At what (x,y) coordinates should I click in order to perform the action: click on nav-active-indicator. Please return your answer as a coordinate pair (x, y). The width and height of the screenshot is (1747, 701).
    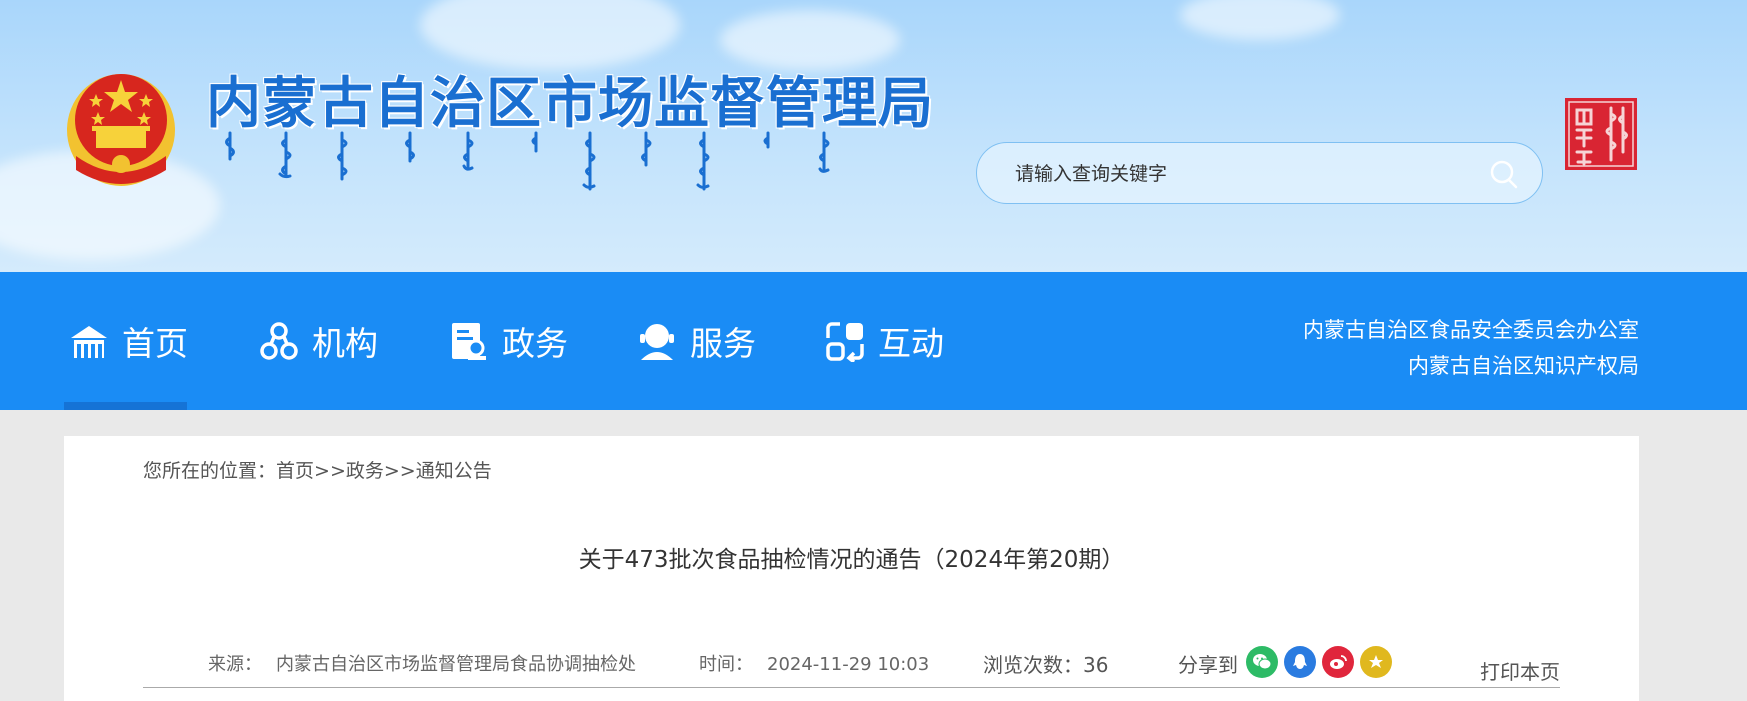
    Looking at the image, I should click on (125, 406).